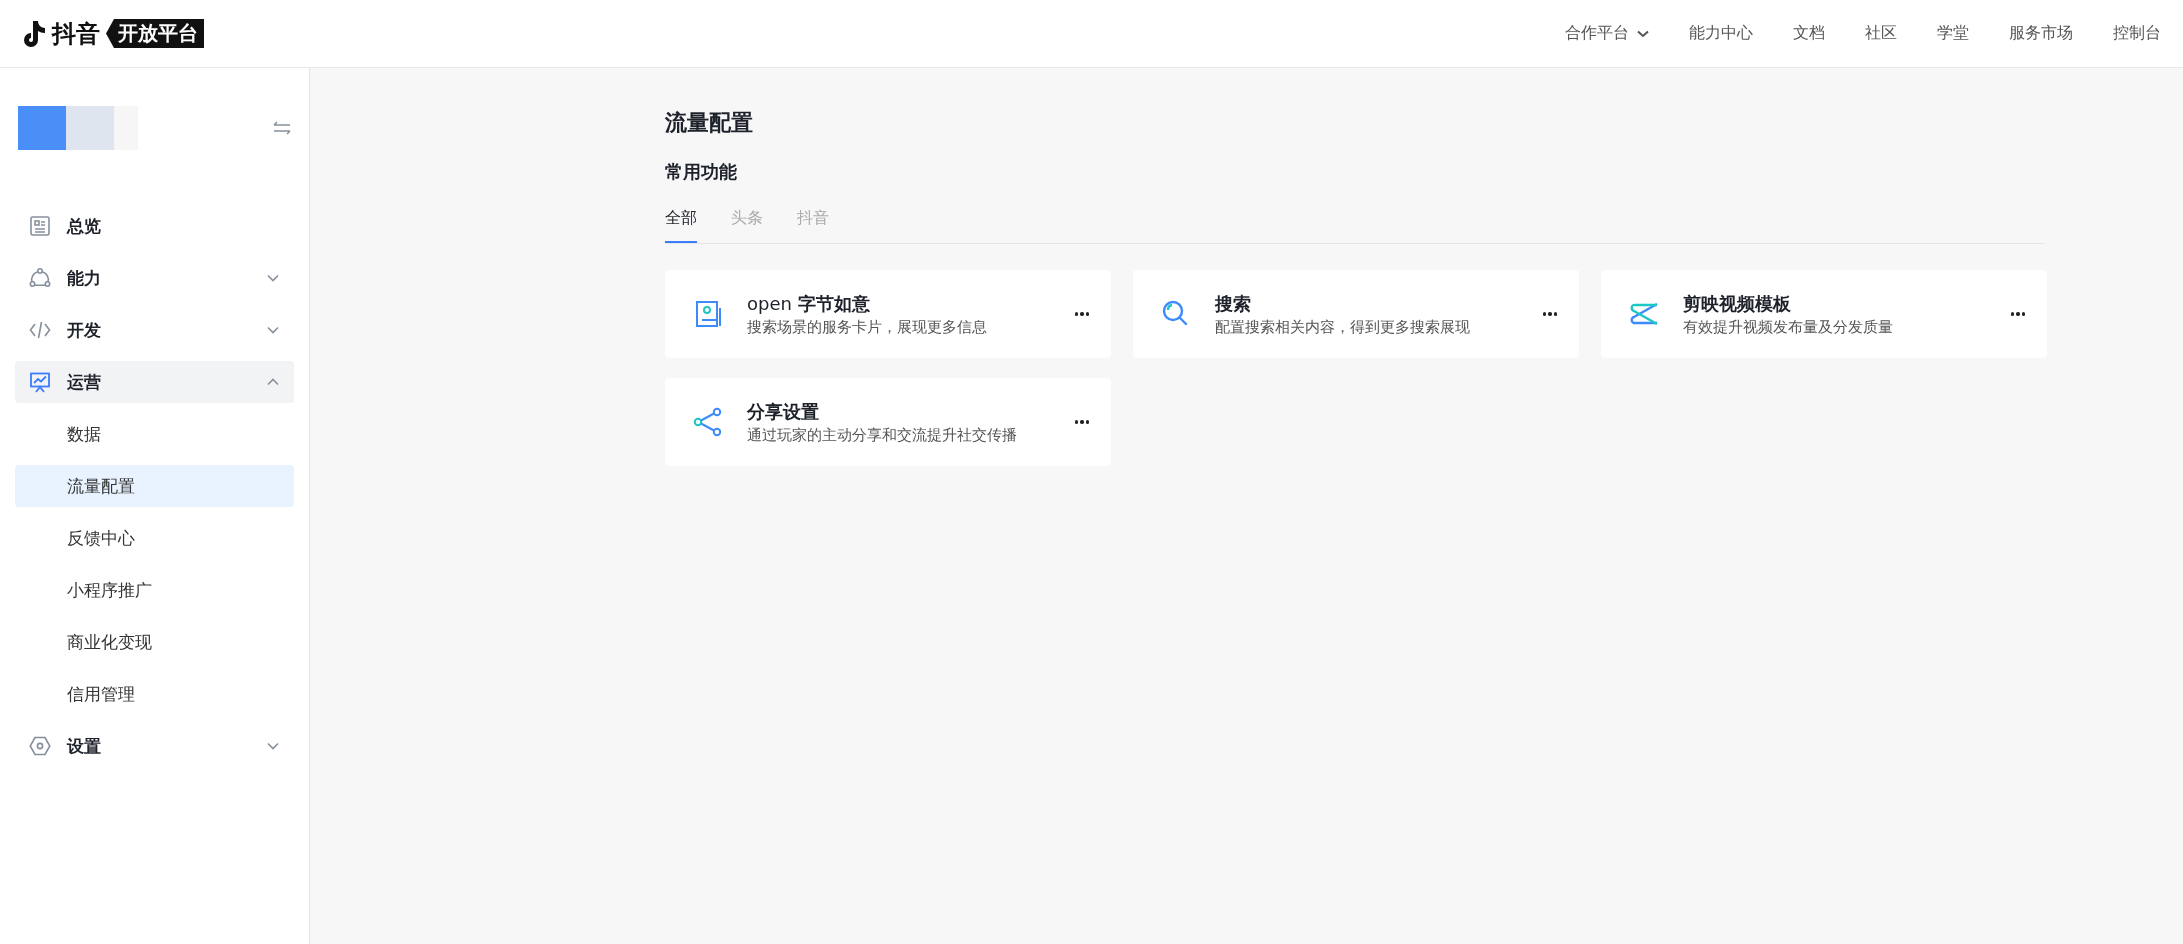 This screenshot has height=944, width=2183. What do you see at coordinates (154, 434) in the screenshot?
I see `sidebar-subitem: 数据` at bounding box center [154, 434].